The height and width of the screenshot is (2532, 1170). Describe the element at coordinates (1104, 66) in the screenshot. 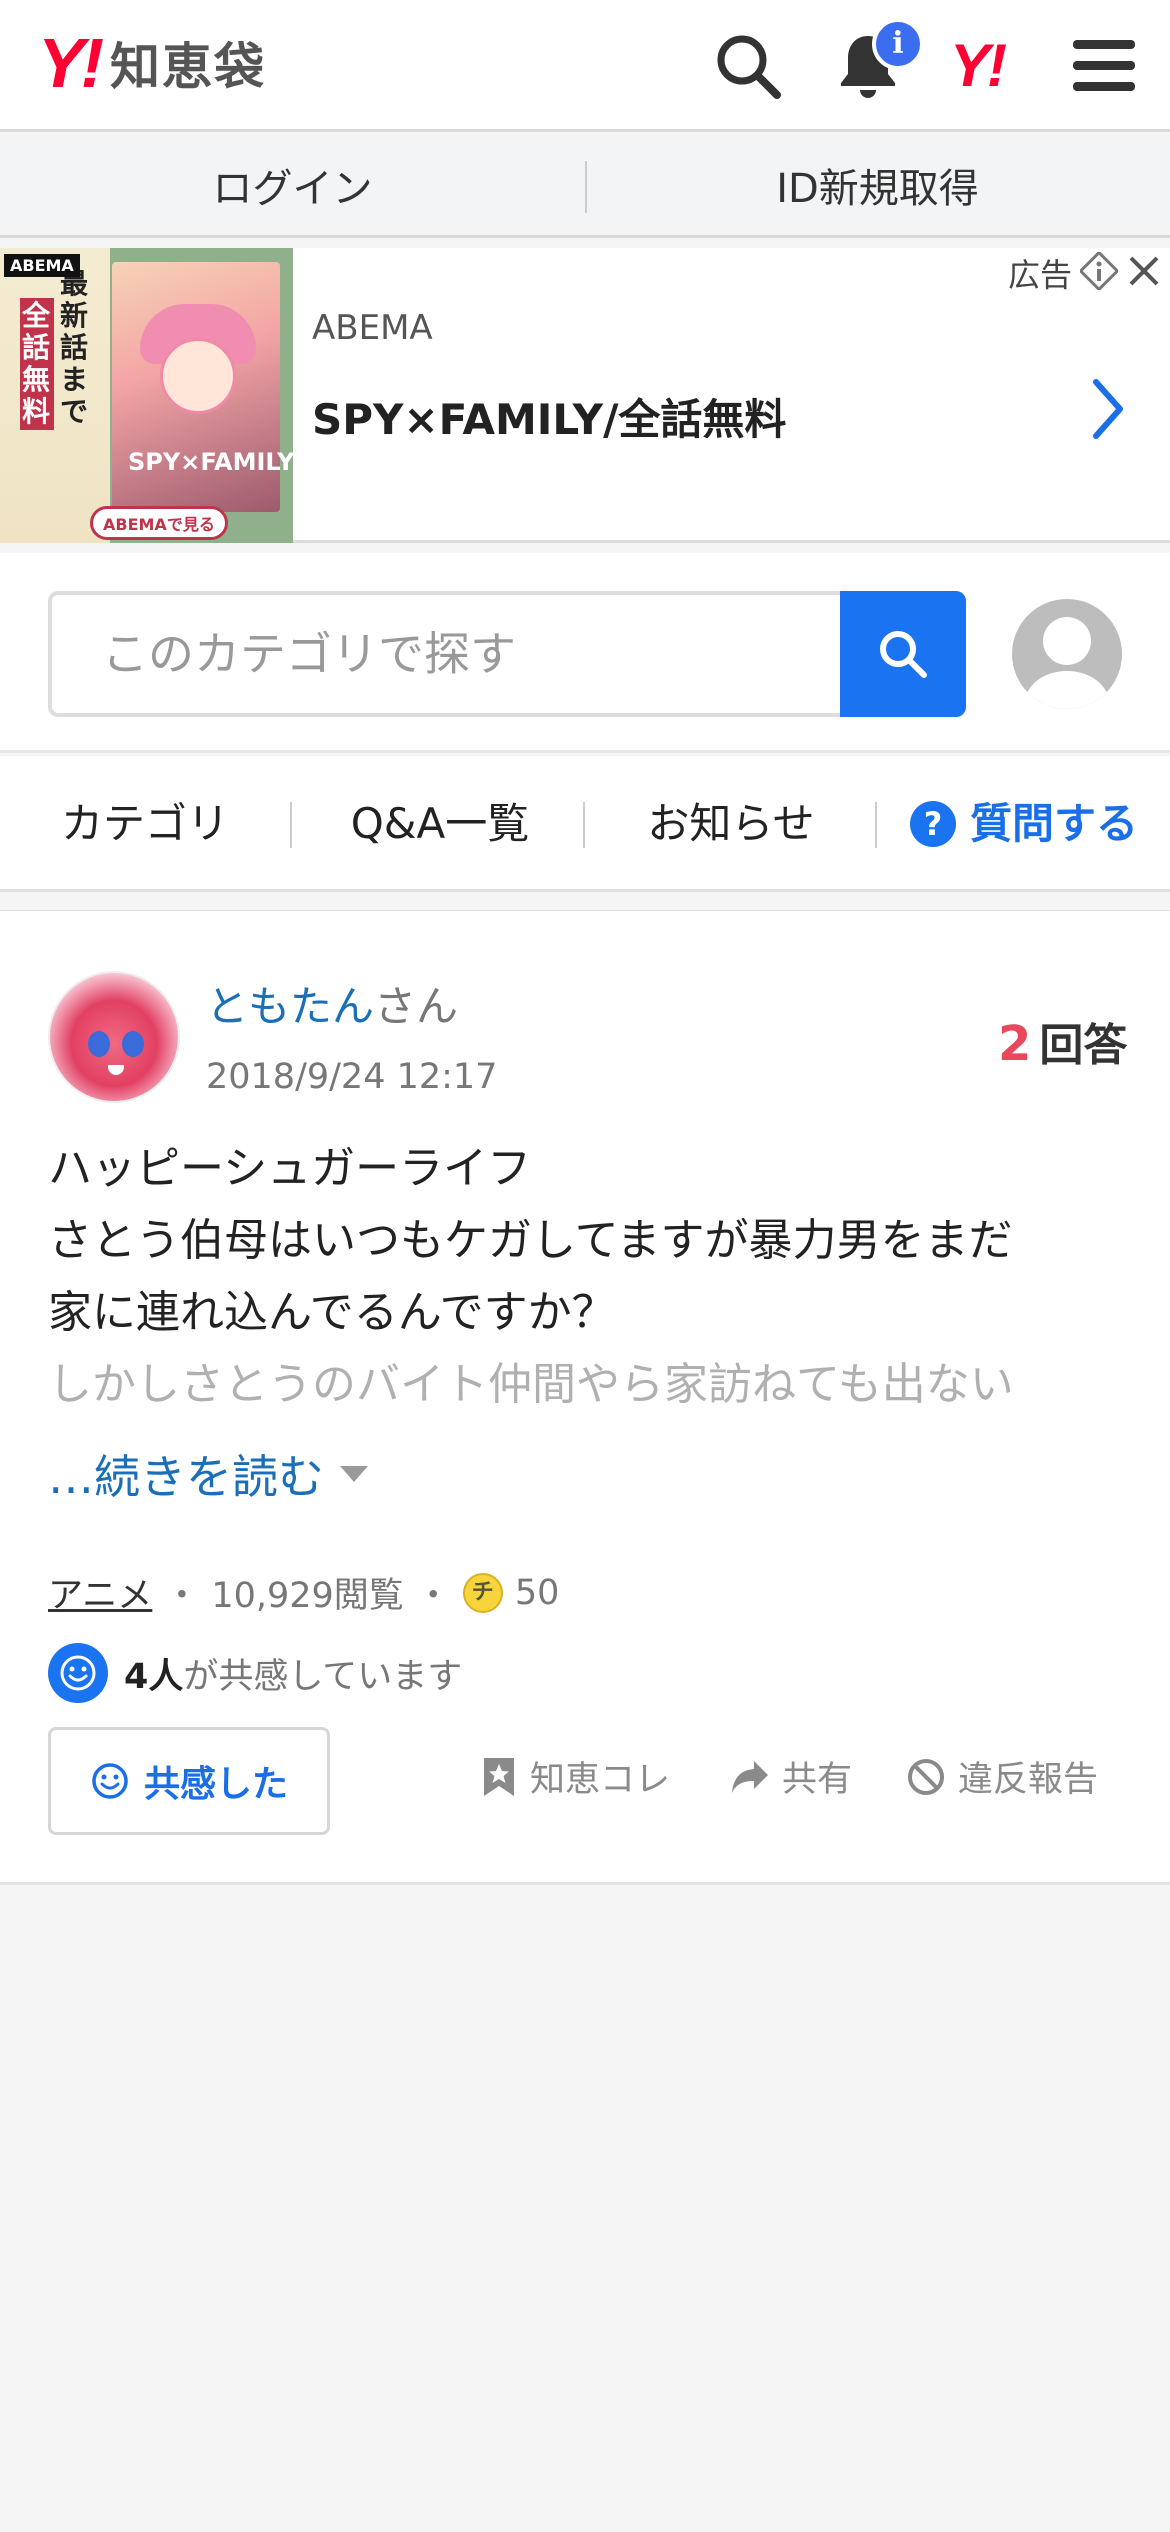

I see `menu-icon` at that location.